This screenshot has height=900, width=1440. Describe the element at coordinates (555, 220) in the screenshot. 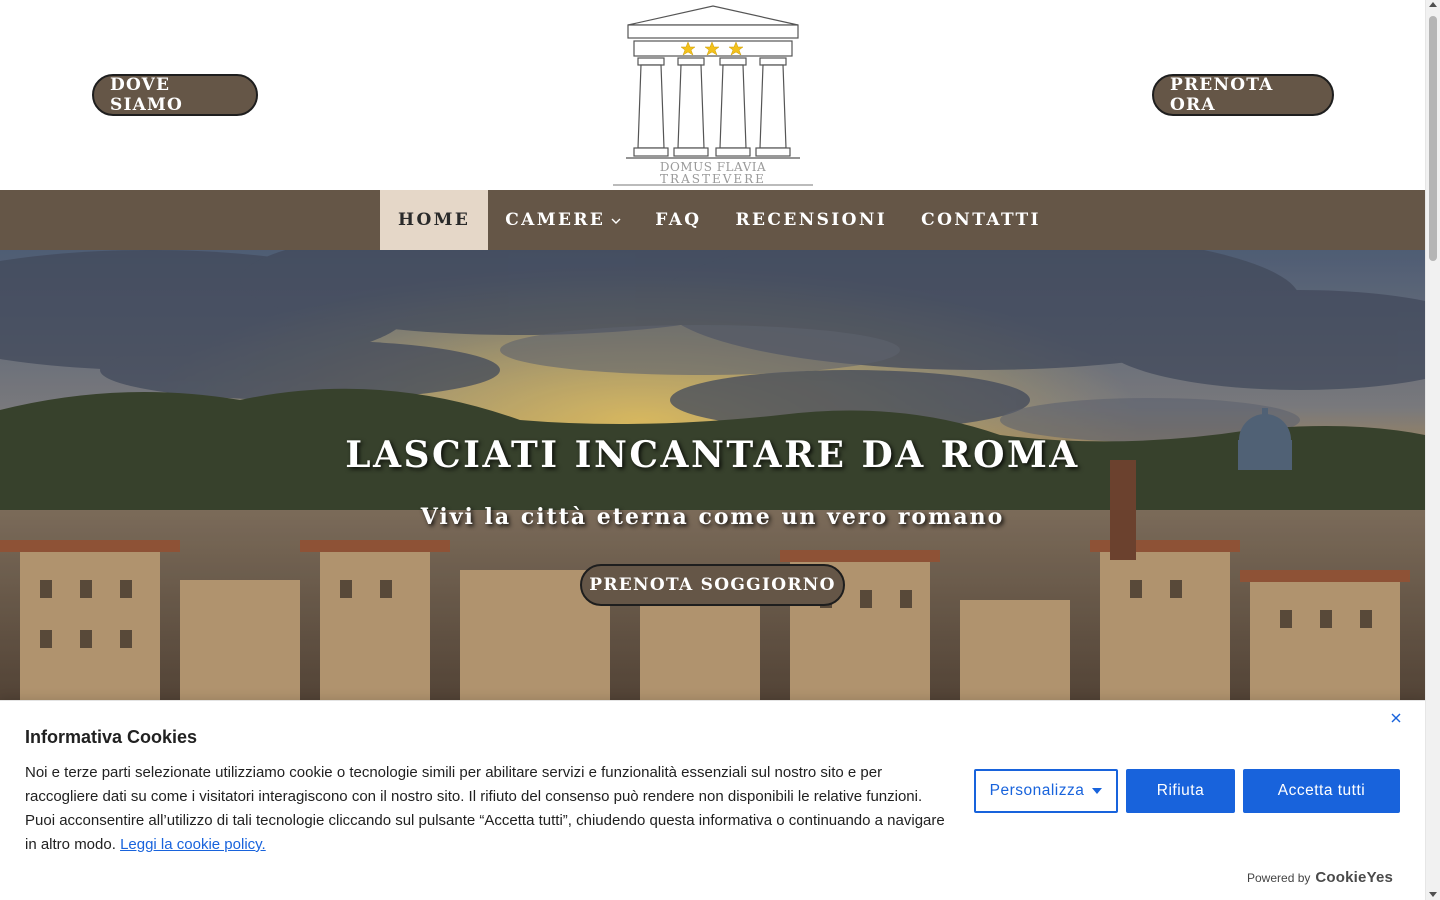

I see `nav-item-camere-label: CAMERE` at that location.